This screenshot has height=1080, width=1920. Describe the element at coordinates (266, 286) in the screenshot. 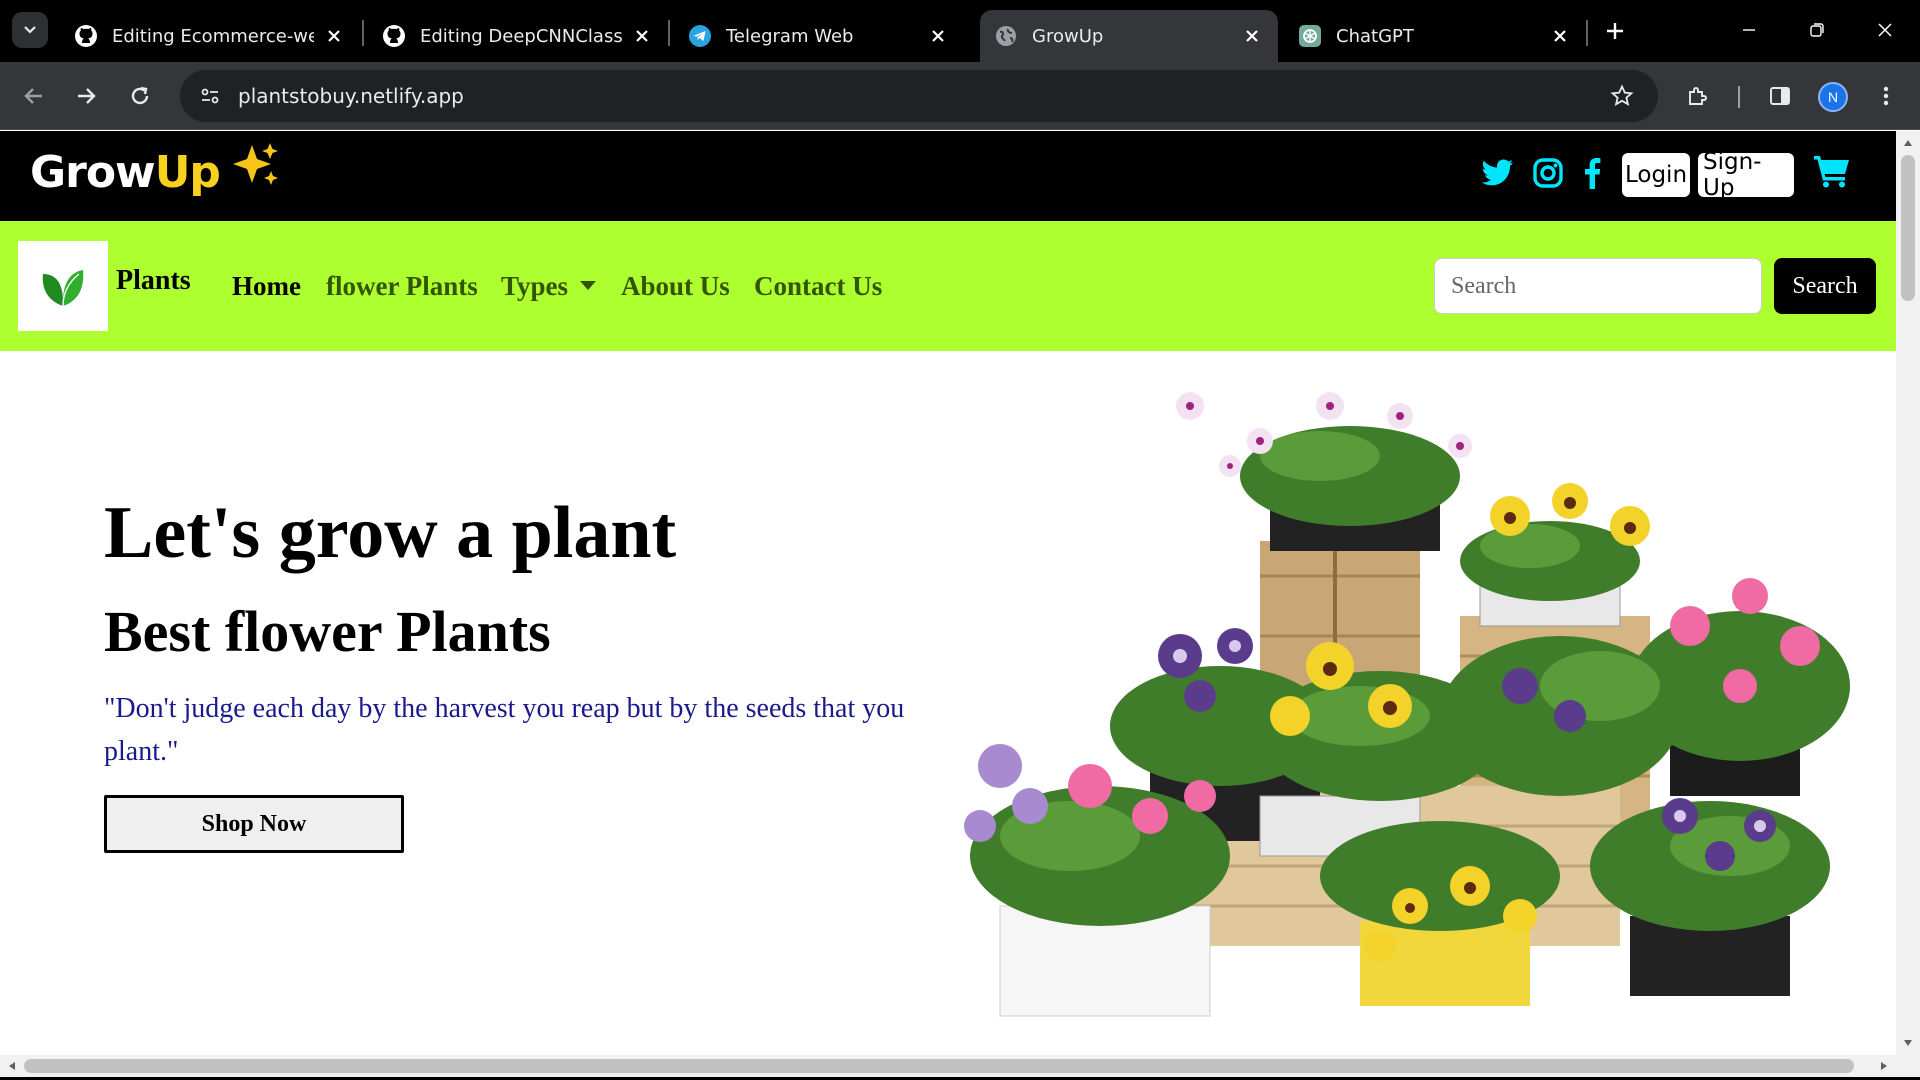

I see `nav-home: Home` at that location.